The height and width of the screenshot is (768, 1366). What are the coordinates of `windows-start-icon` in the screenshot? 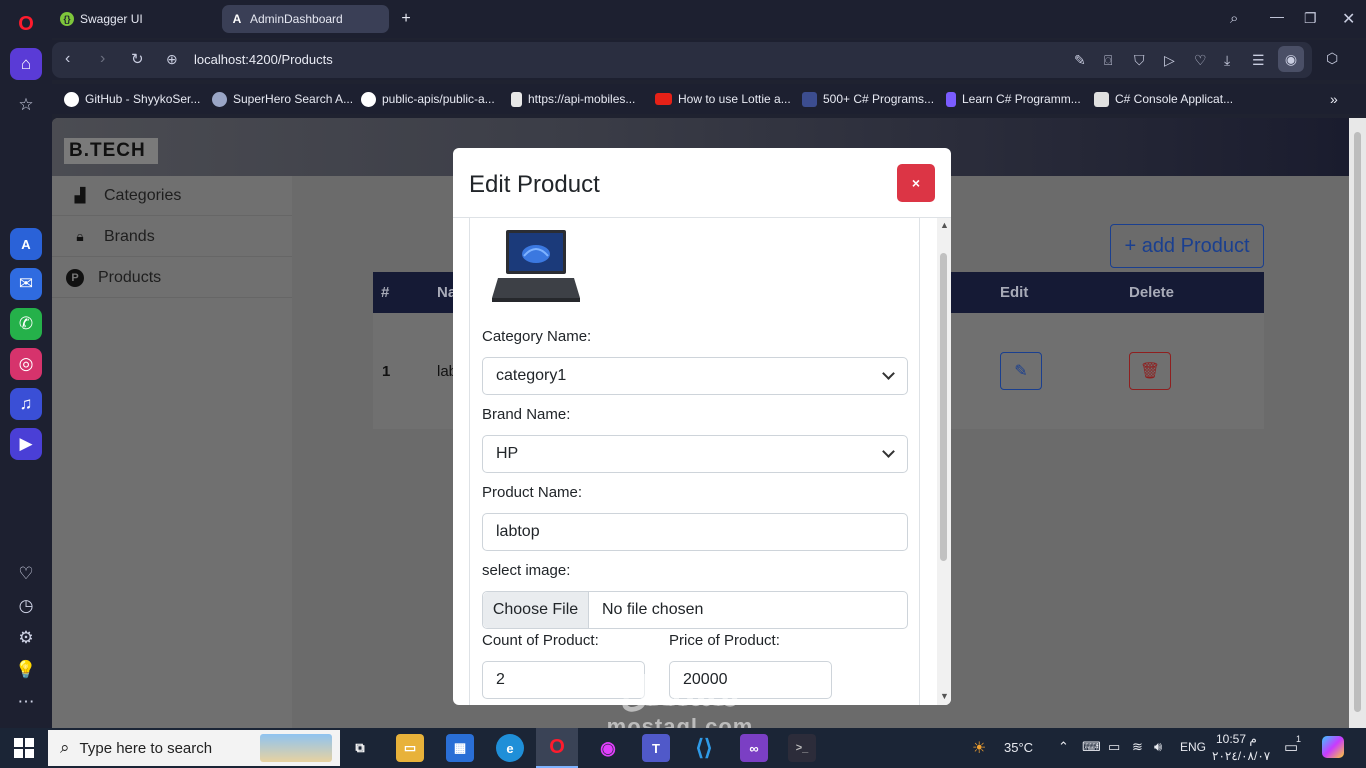 It's located at (24, 748).